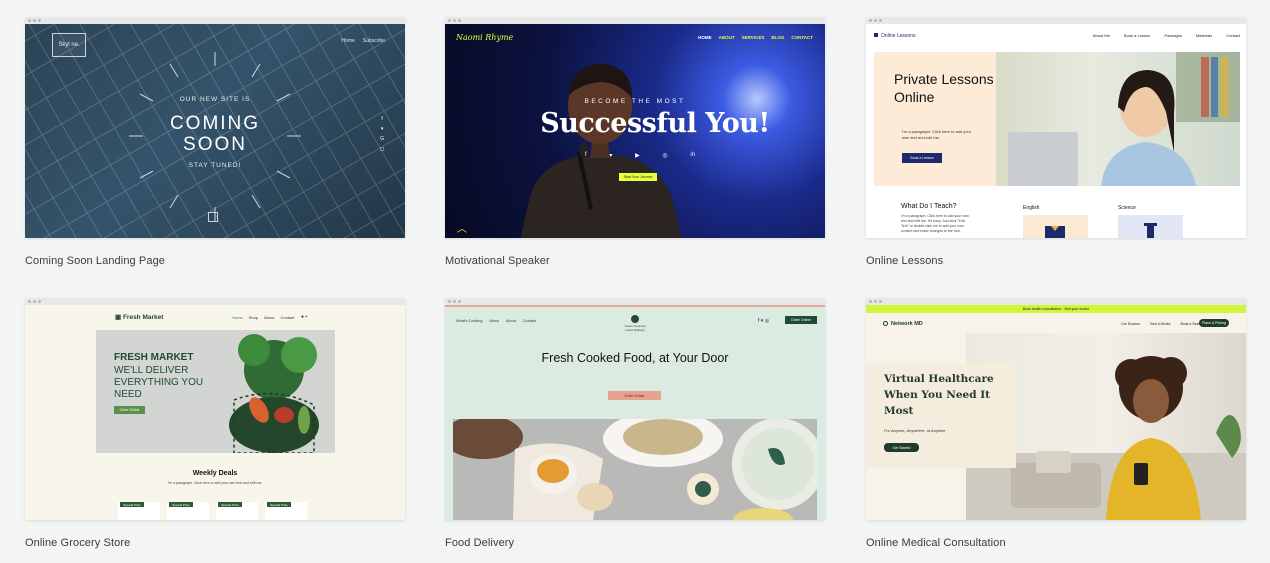 The width and height of the screenshot is (1270, 563). What do you see at coordinates (638, 177) in the screenshot?
I see `hero-cta-button: Start Your Journey` at bounding box center [638, 177].